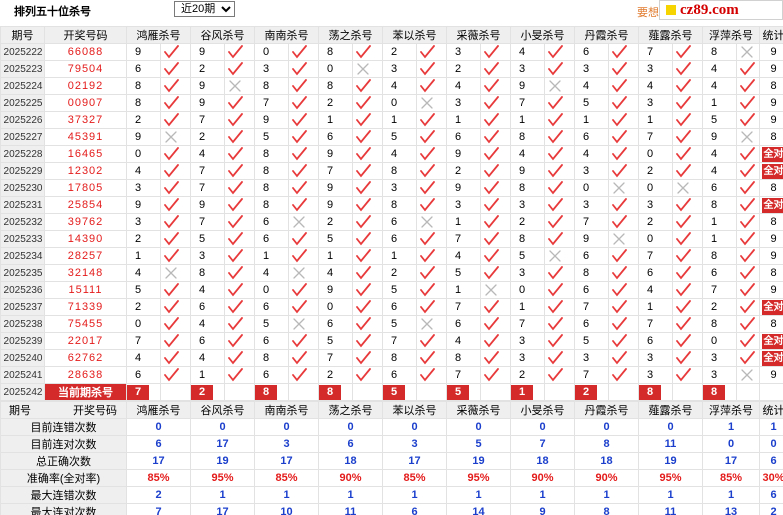 This screenshot has height=515, width=783. What do you see at coordinates (286, 410) in the screenshot?
I see `stats-column-header: 南南杀号` at bounding box center [286, 410].